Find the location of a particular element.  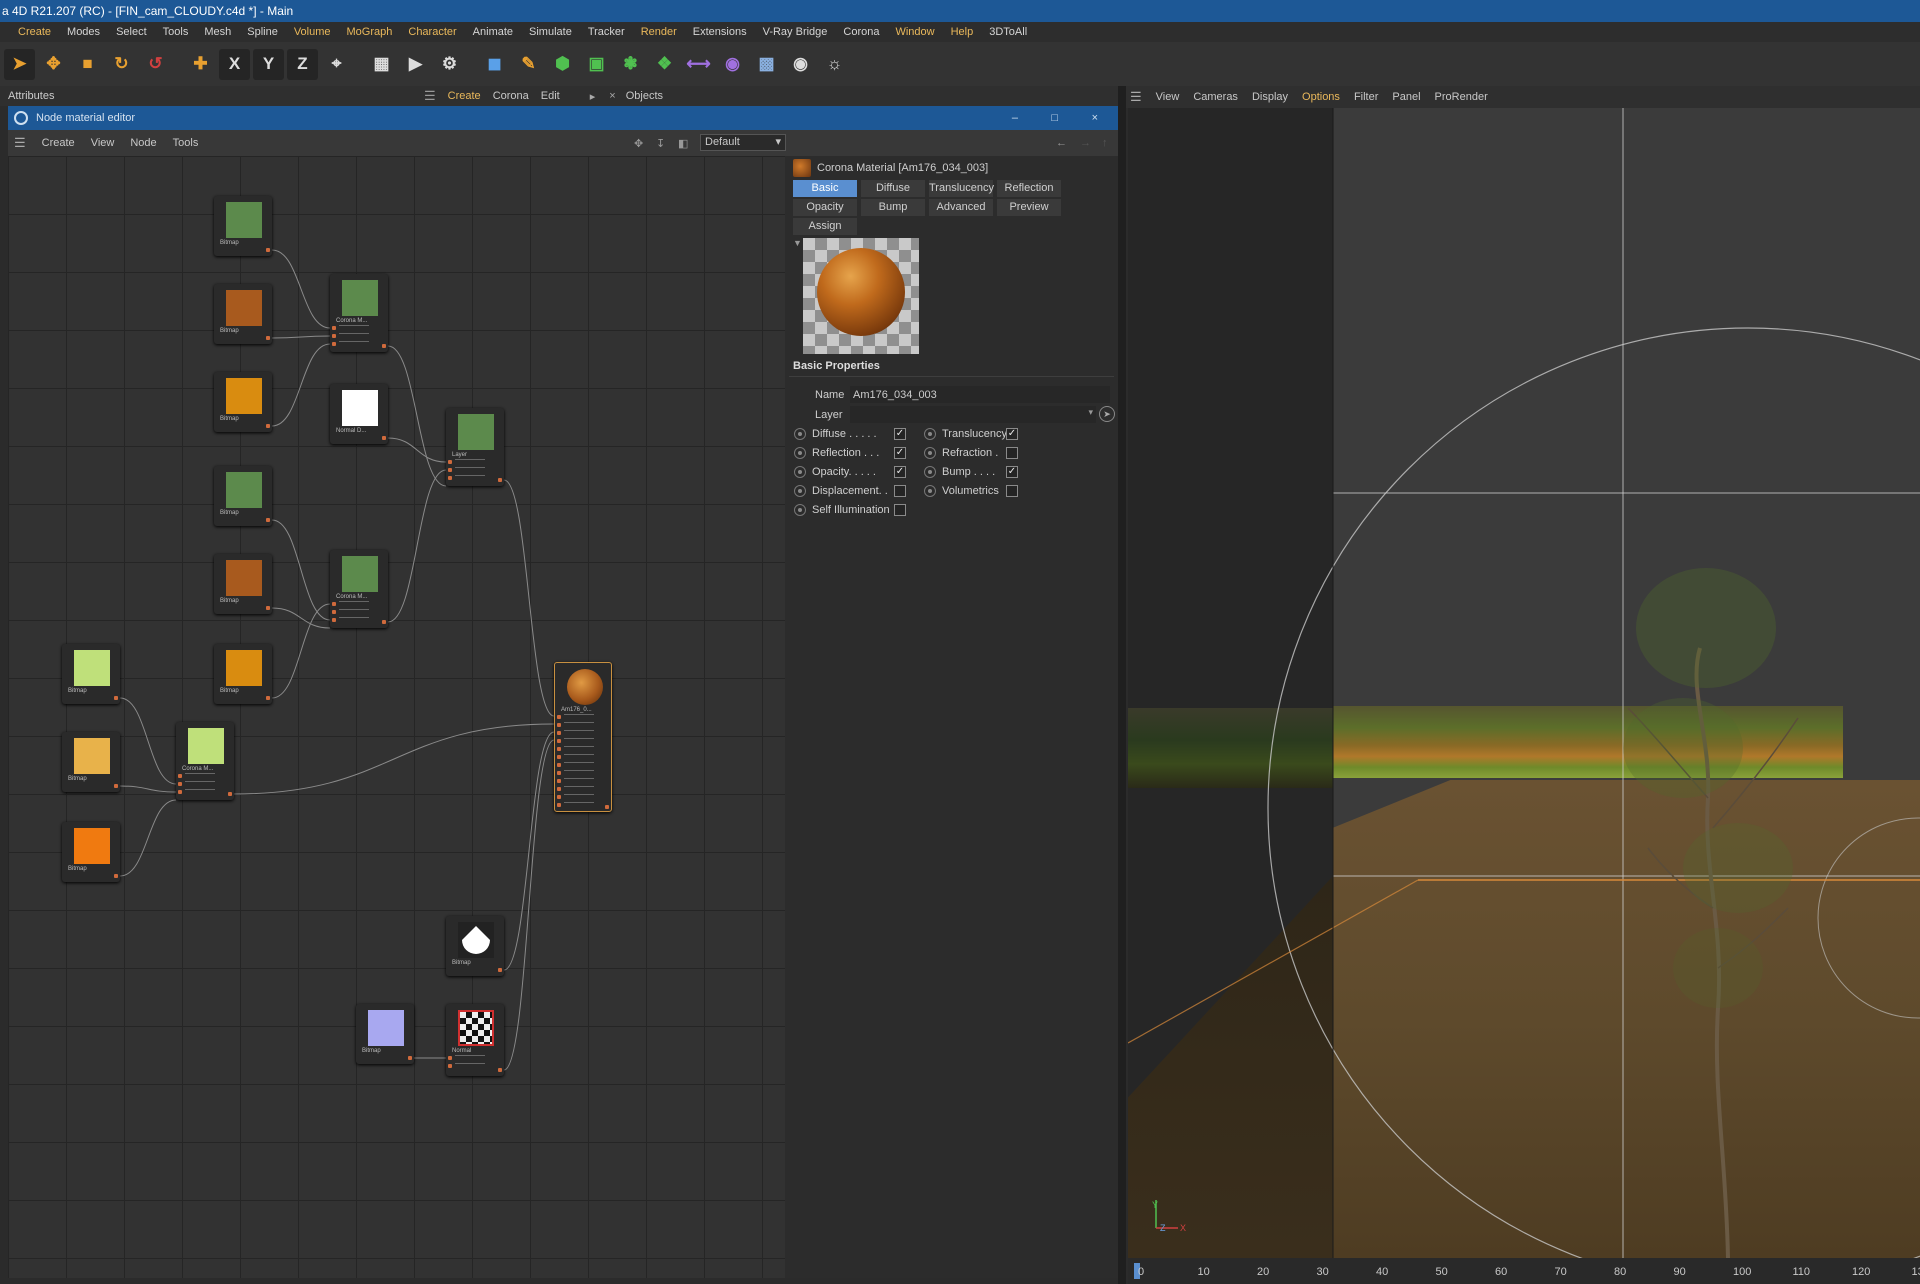

tab-bump: Bump is located at coordinates (893, 207).